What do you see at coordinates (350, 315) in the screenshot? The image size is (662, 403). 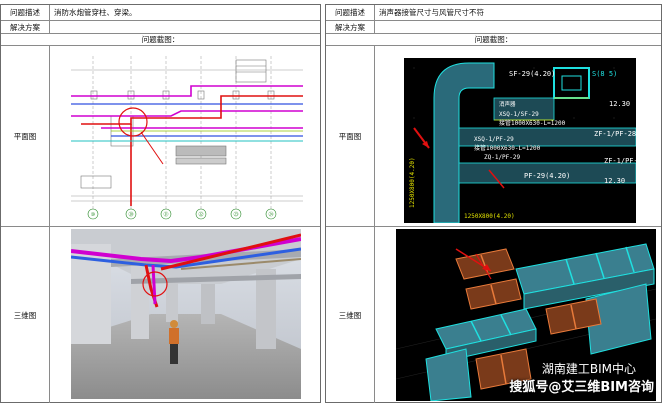 I see `right-3d-label: 三维图` at bounding box center [350, 315].